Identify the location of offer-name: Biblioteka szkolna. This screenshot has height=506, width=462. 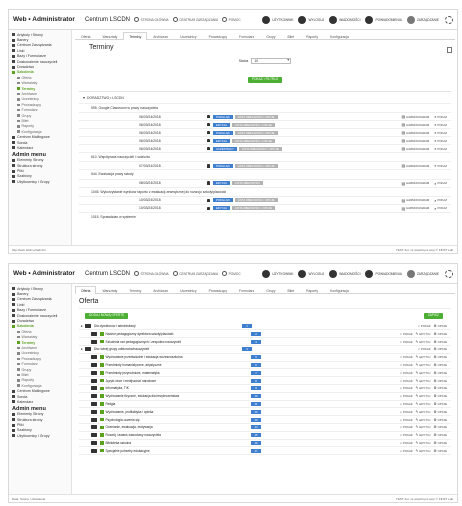
(119, 443).